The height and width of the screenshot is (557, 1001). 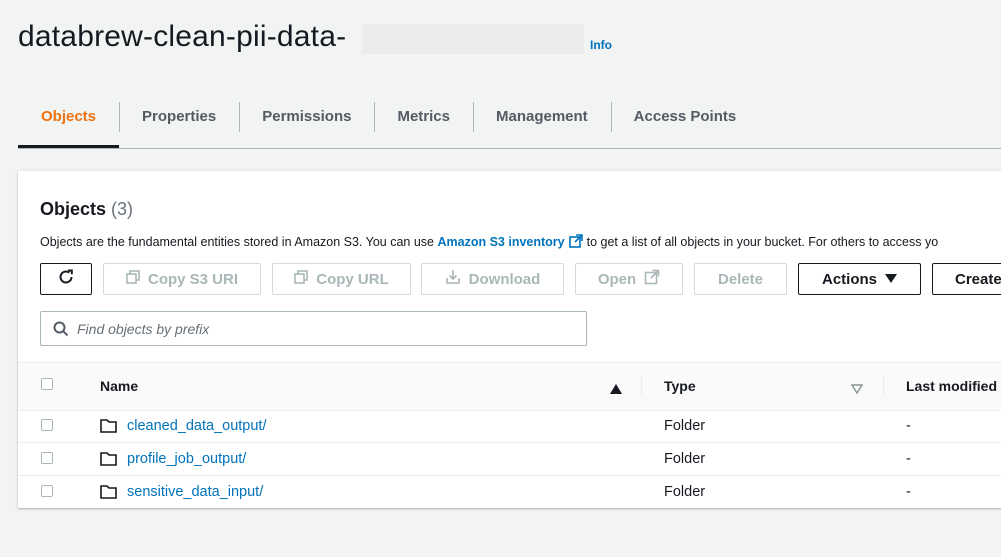 What do you see at coordinates (186, 459) in the screenshot?
I see `object-name-link: profile_job_output/` at bounding box center [186, 459].